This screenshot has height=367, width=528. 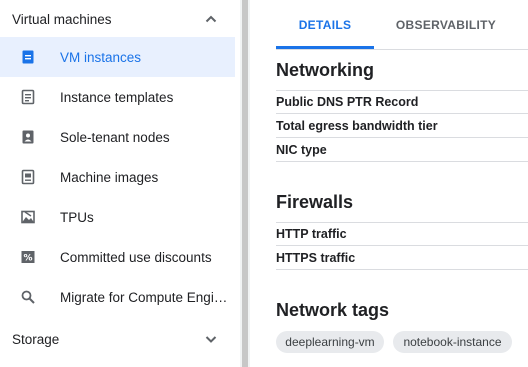 What do you see at coordinates (211, 339) in the screenshot?
I see `chevron-down-icon` at bounding box center [211, 339].